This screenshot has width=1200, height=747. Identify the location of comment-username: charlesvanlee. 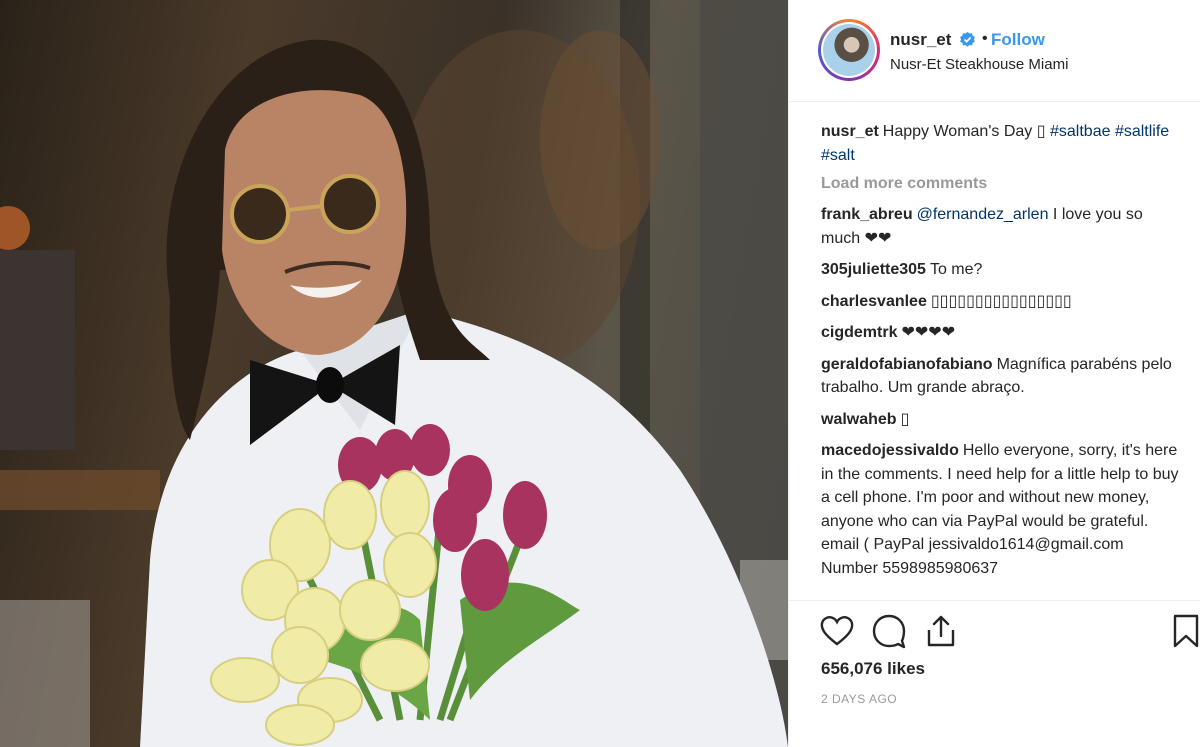
(874, 301).